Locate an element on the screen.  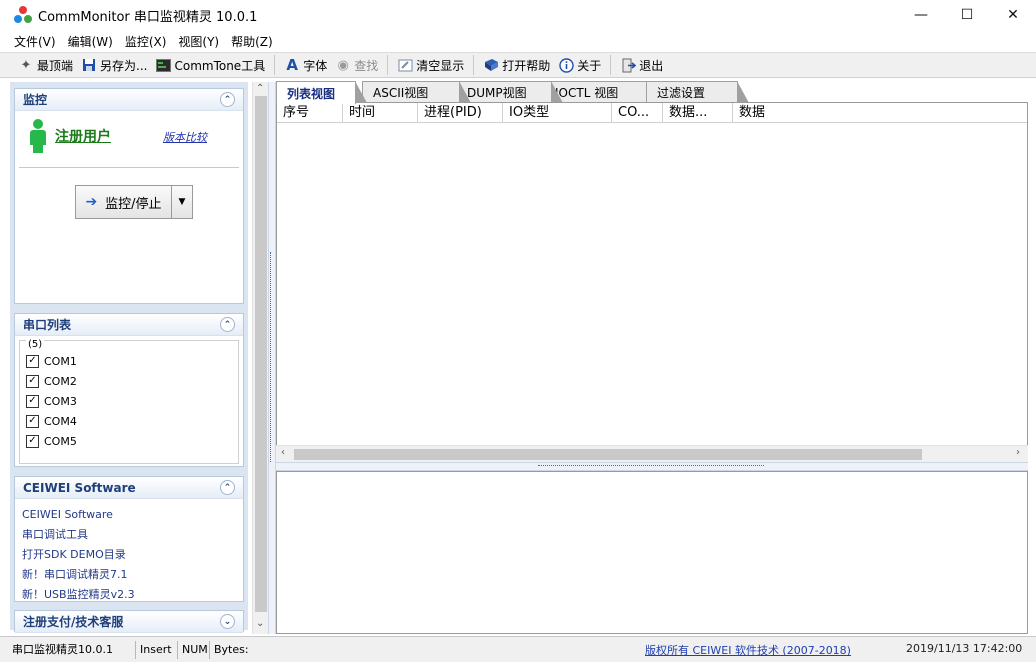
binoculars-icon: ◉ is located at coordinates (343, 65).